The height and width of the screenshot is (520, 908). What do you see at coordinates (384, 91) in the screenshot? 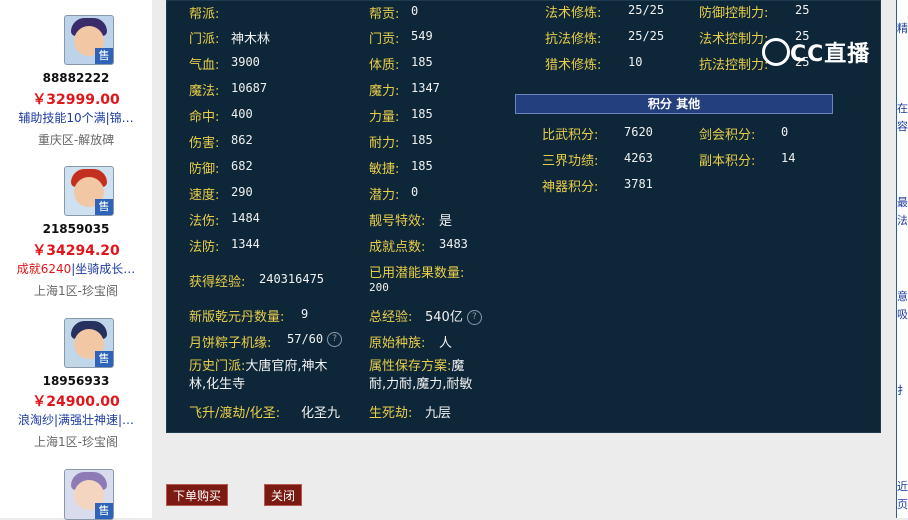
I see `magic-power-label: 魔力:` at bounding box center [384, 91].